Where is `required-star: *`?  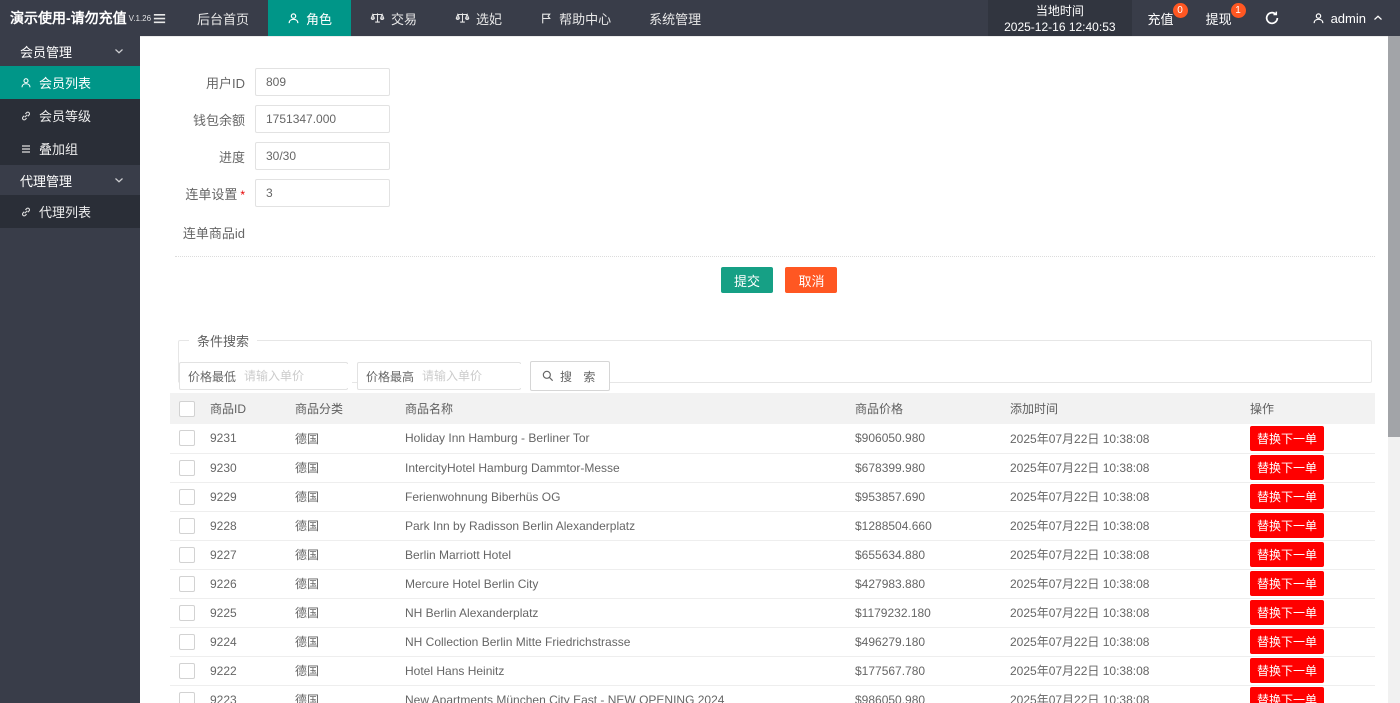
required-star: * is located at coordinates (242, 194).